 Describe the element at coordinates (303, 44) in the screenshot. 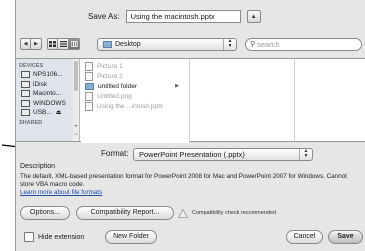

I see `search-field: ⚲ search` at that location.